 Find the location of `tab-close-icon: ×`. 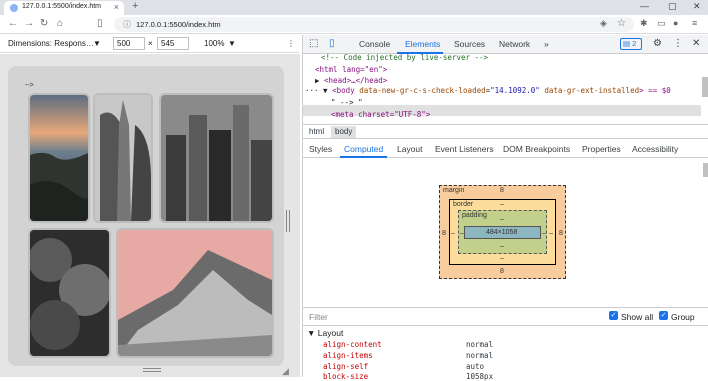

tab-close-icon: × is located at coordinates (116, 7).